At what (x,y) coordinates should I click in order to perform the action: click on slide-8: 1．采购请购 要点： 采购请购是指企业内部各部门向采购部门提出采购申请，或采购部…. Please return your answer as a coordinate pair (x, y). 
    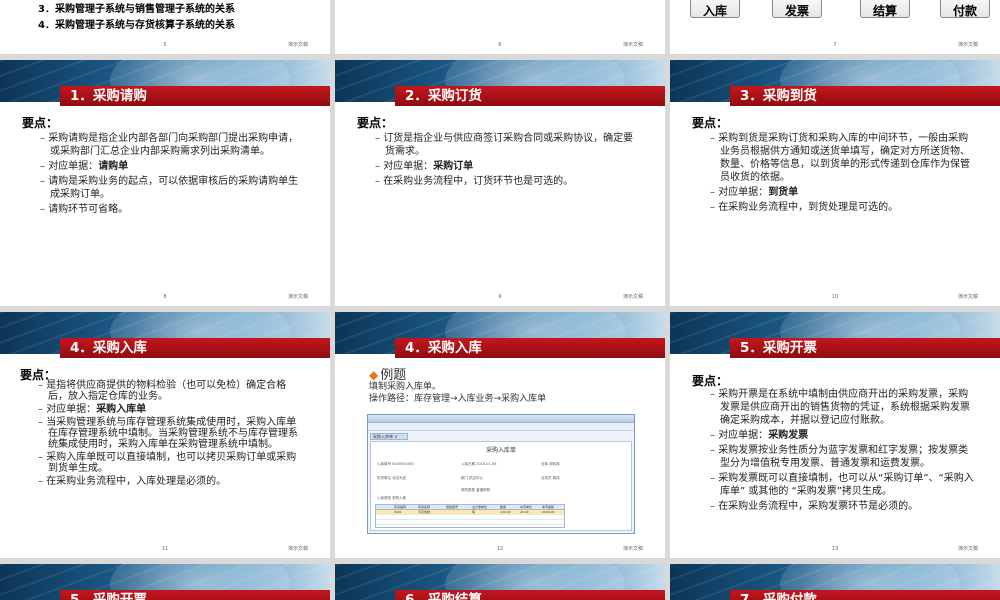
    Looking at the image, I should click on (165, 183).